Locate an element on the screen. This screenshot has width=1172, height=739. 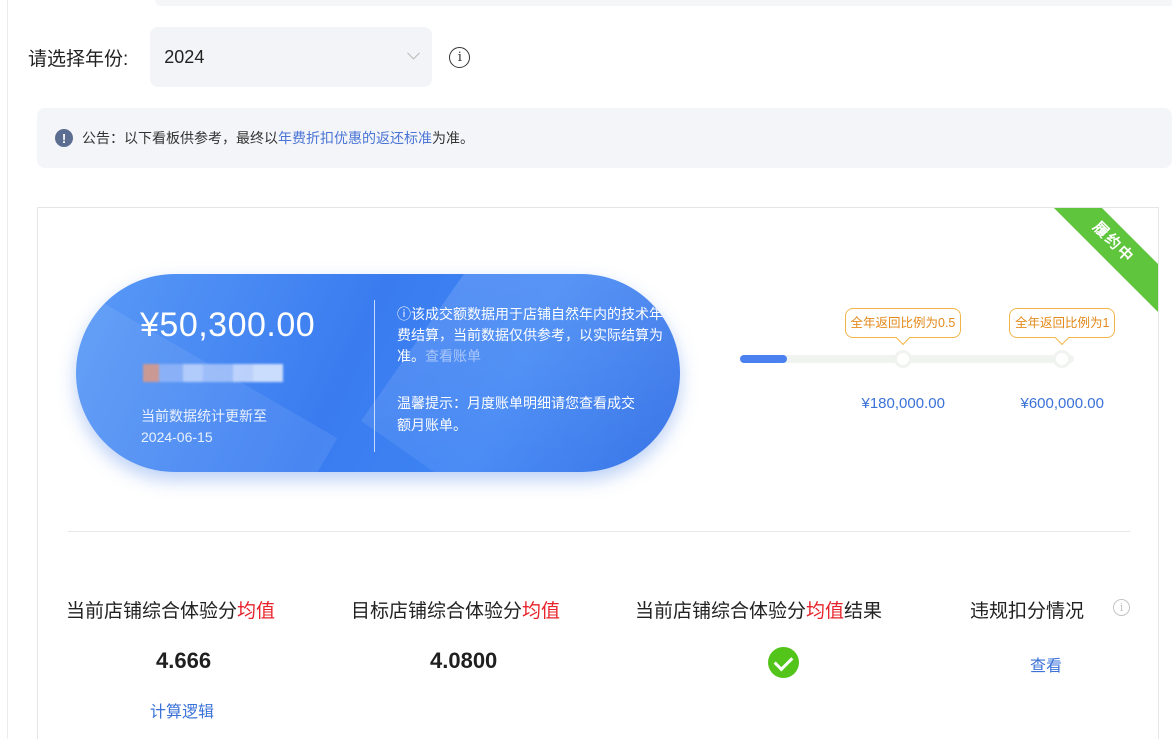
exclamation-circle-icon: ! is located at coordinates (64, 138).